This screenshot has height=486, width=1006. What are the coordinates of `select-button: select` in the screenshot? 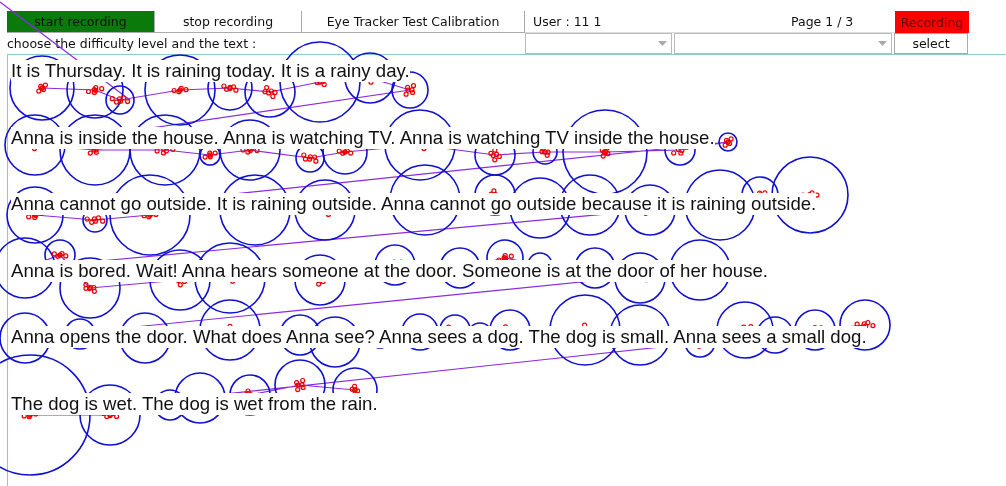 It's located at (931, 43).